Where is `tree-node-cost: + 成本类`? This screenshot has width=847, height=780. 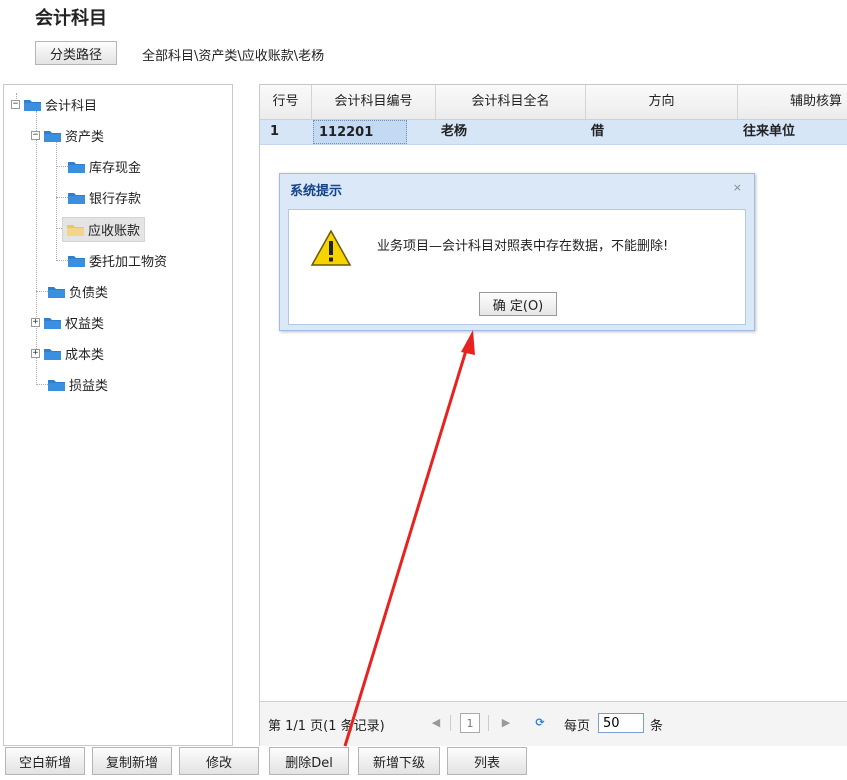 tree-node-cost: + 成本类 is located at coordinates (67, 353).